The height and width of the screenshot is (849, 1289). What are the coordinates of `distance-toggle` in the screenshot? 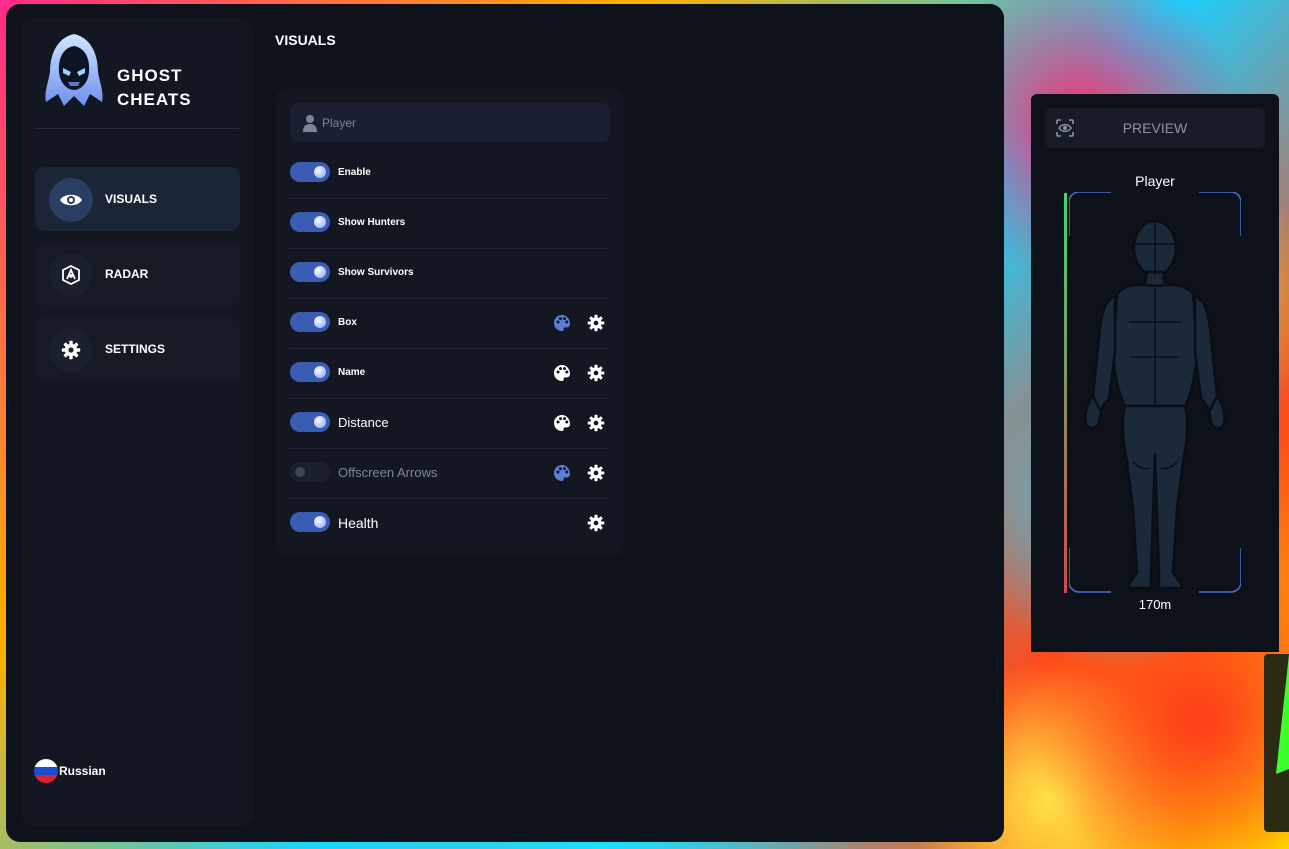 It's located at (310, 422).